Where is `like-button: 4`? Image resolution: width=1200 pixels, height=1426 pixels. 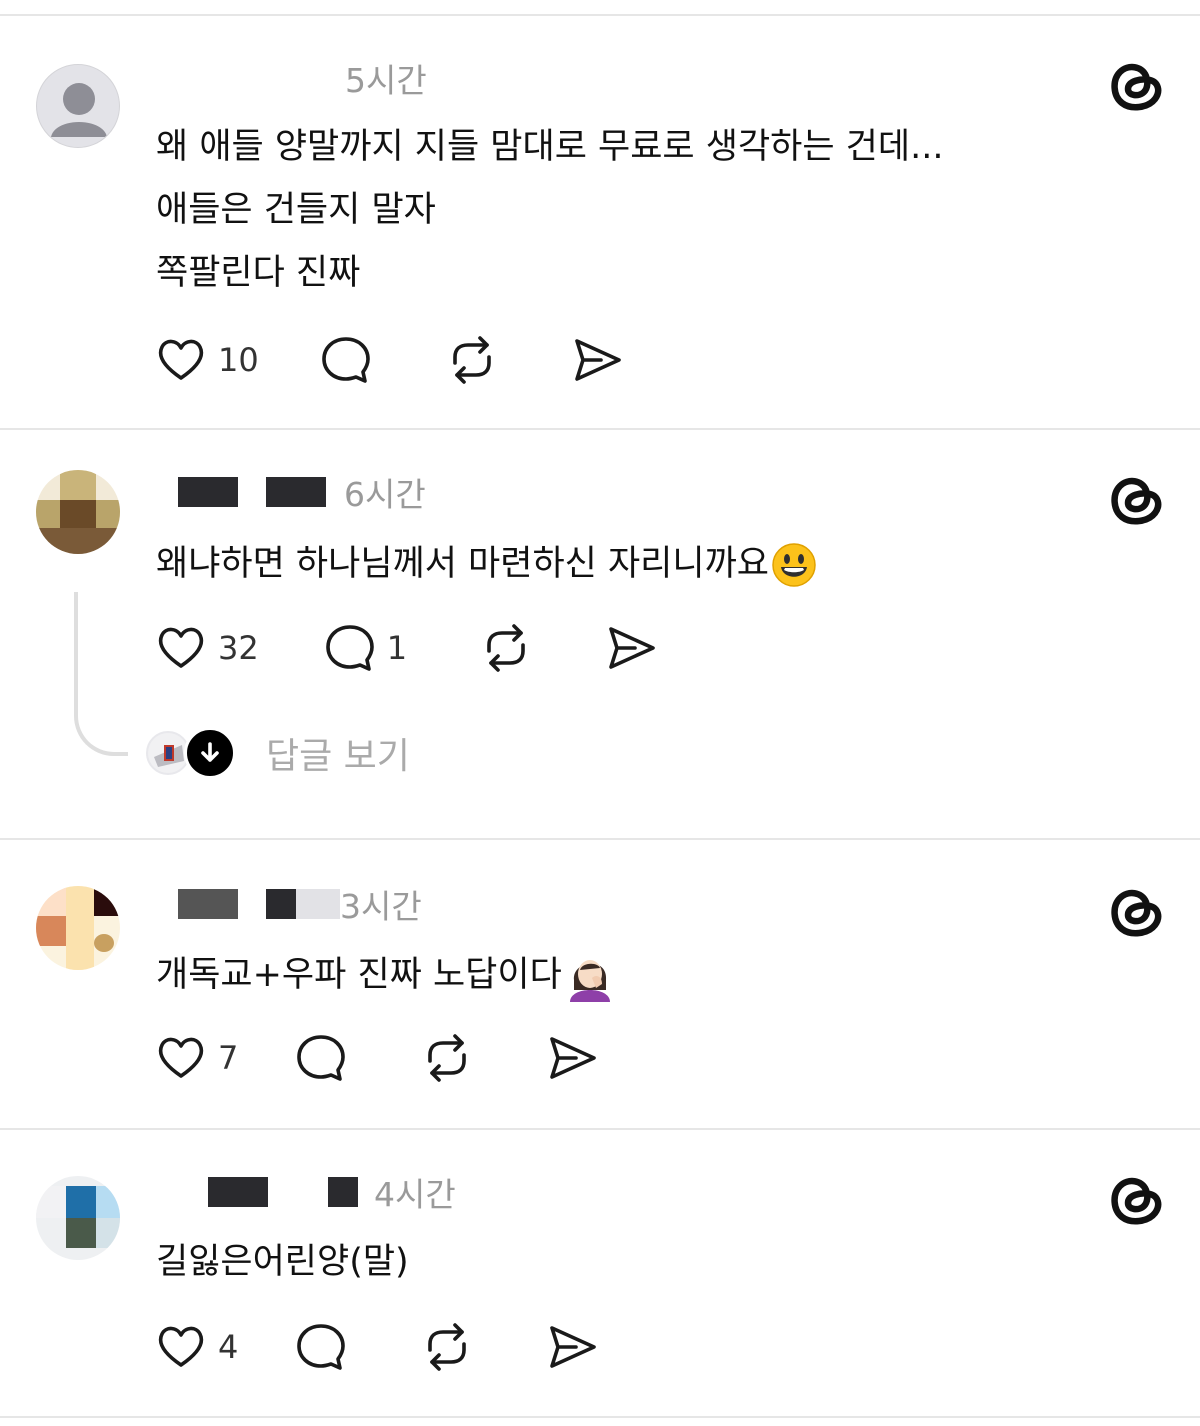 like-button: 4 is located at coordinates (196, 1347).